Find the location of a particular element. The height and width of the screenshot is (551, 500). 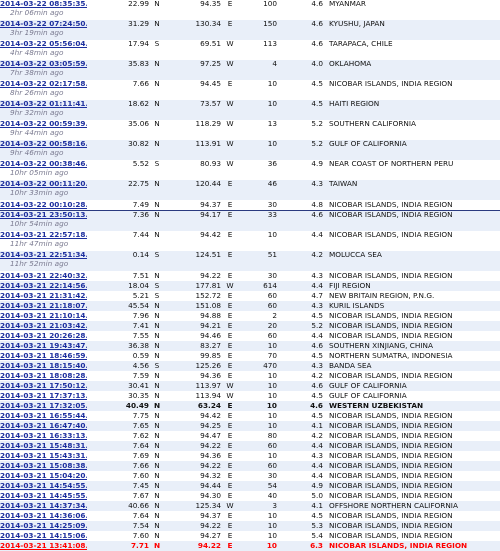

time-ago: 4hr 48min ago is located at coordinates (37, 52).